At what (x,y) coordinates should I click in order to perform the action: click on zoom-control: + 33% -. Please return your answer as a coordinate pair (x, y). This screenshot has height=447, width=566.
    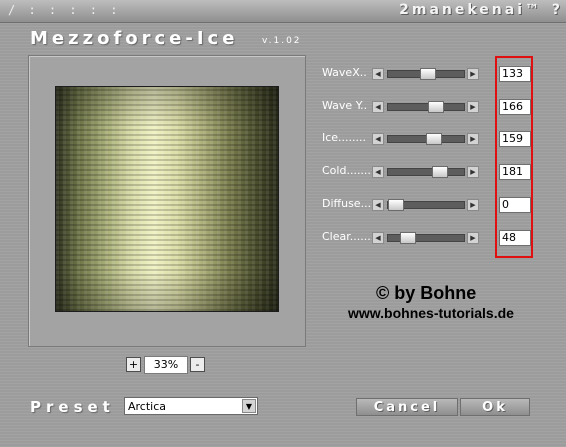
    Looking at the image, I should click on (165, 365).